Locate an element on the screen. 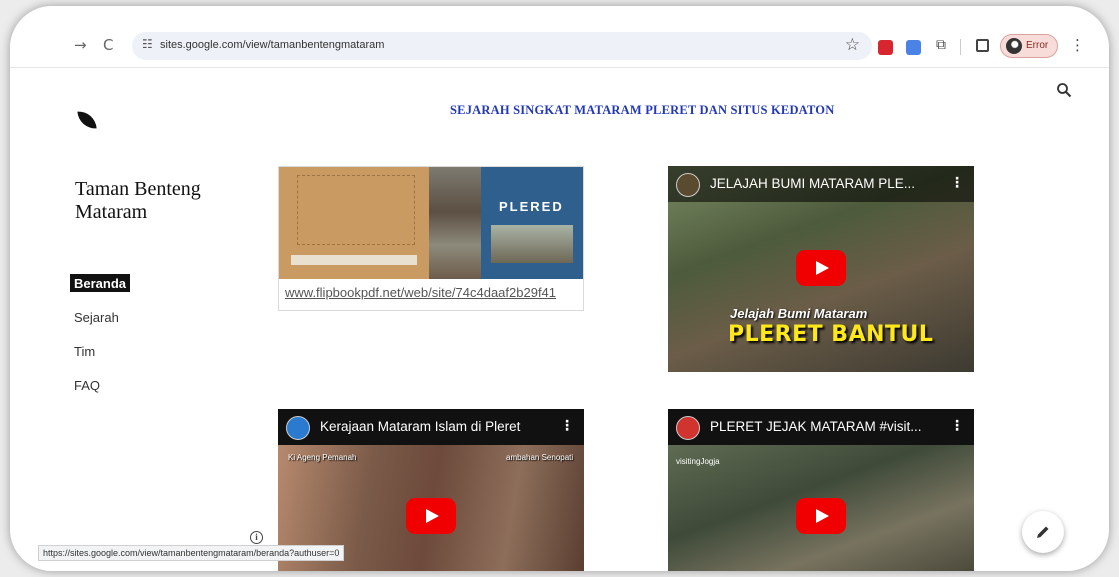 Image resolution: width=1119 pixels, height=577 pixels. browser-menu-icon: ⋮ is located at coordinates (1077, 45).